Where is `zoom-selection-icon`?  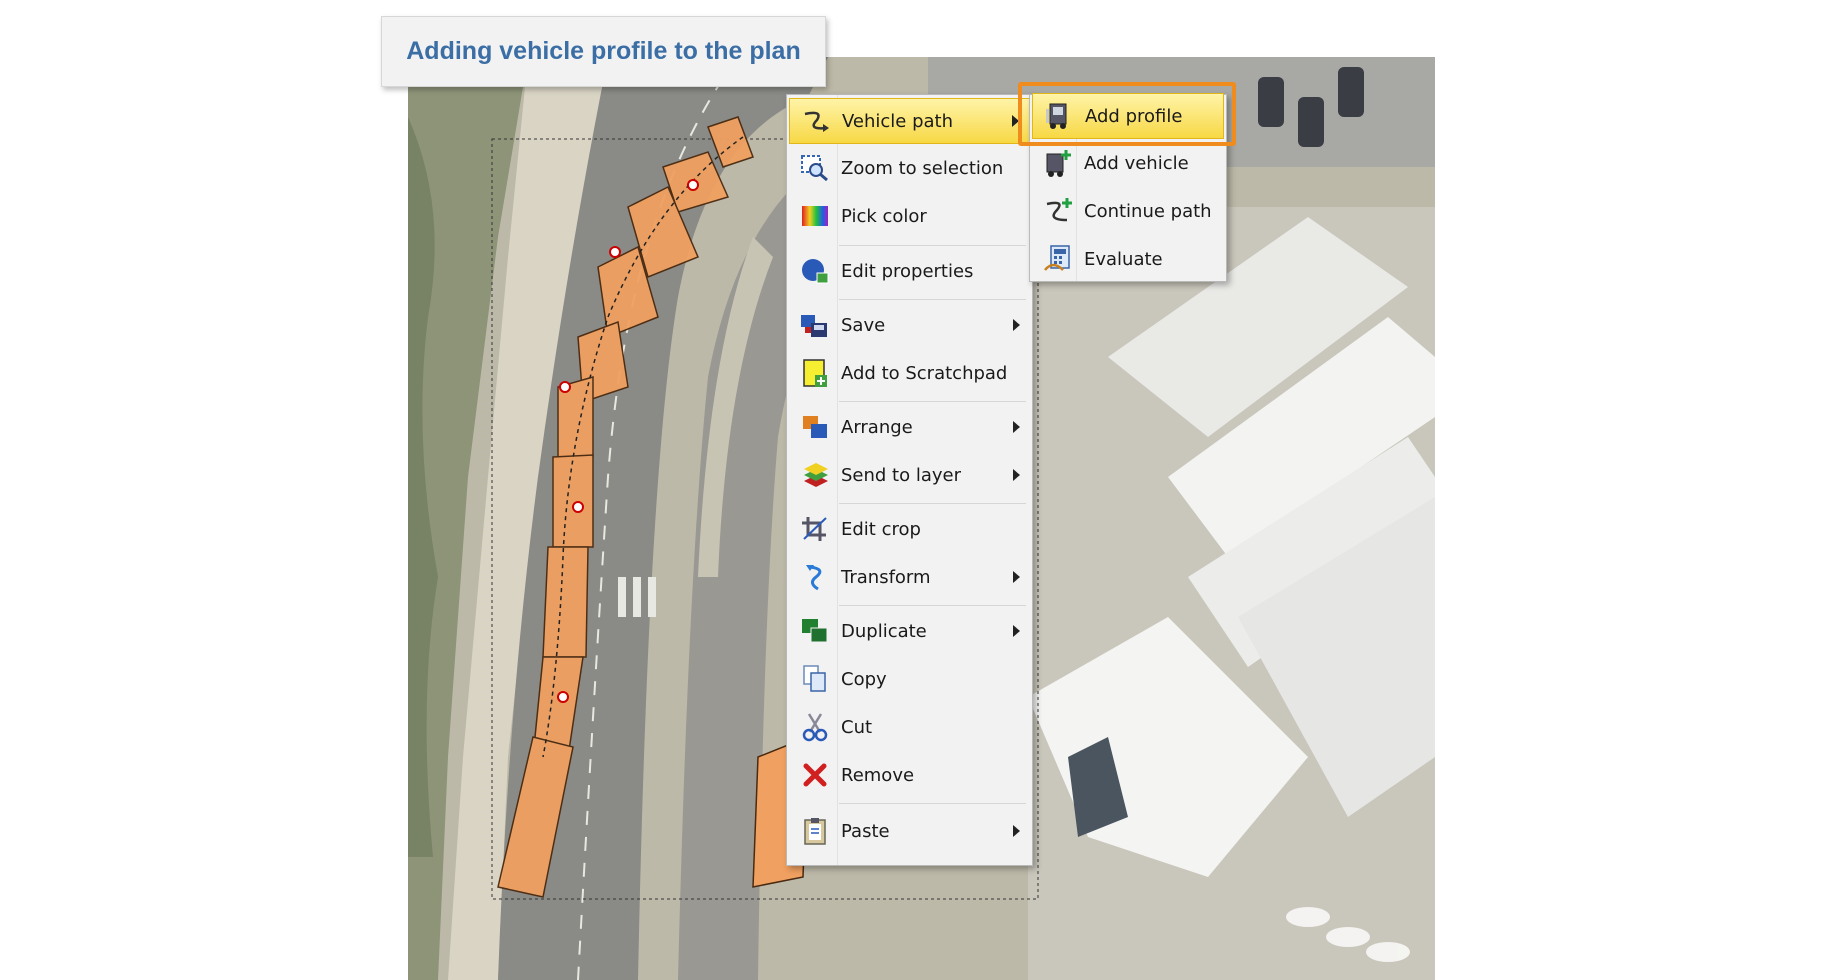 zoom-selection-icon is located at coordinates (815, 168).